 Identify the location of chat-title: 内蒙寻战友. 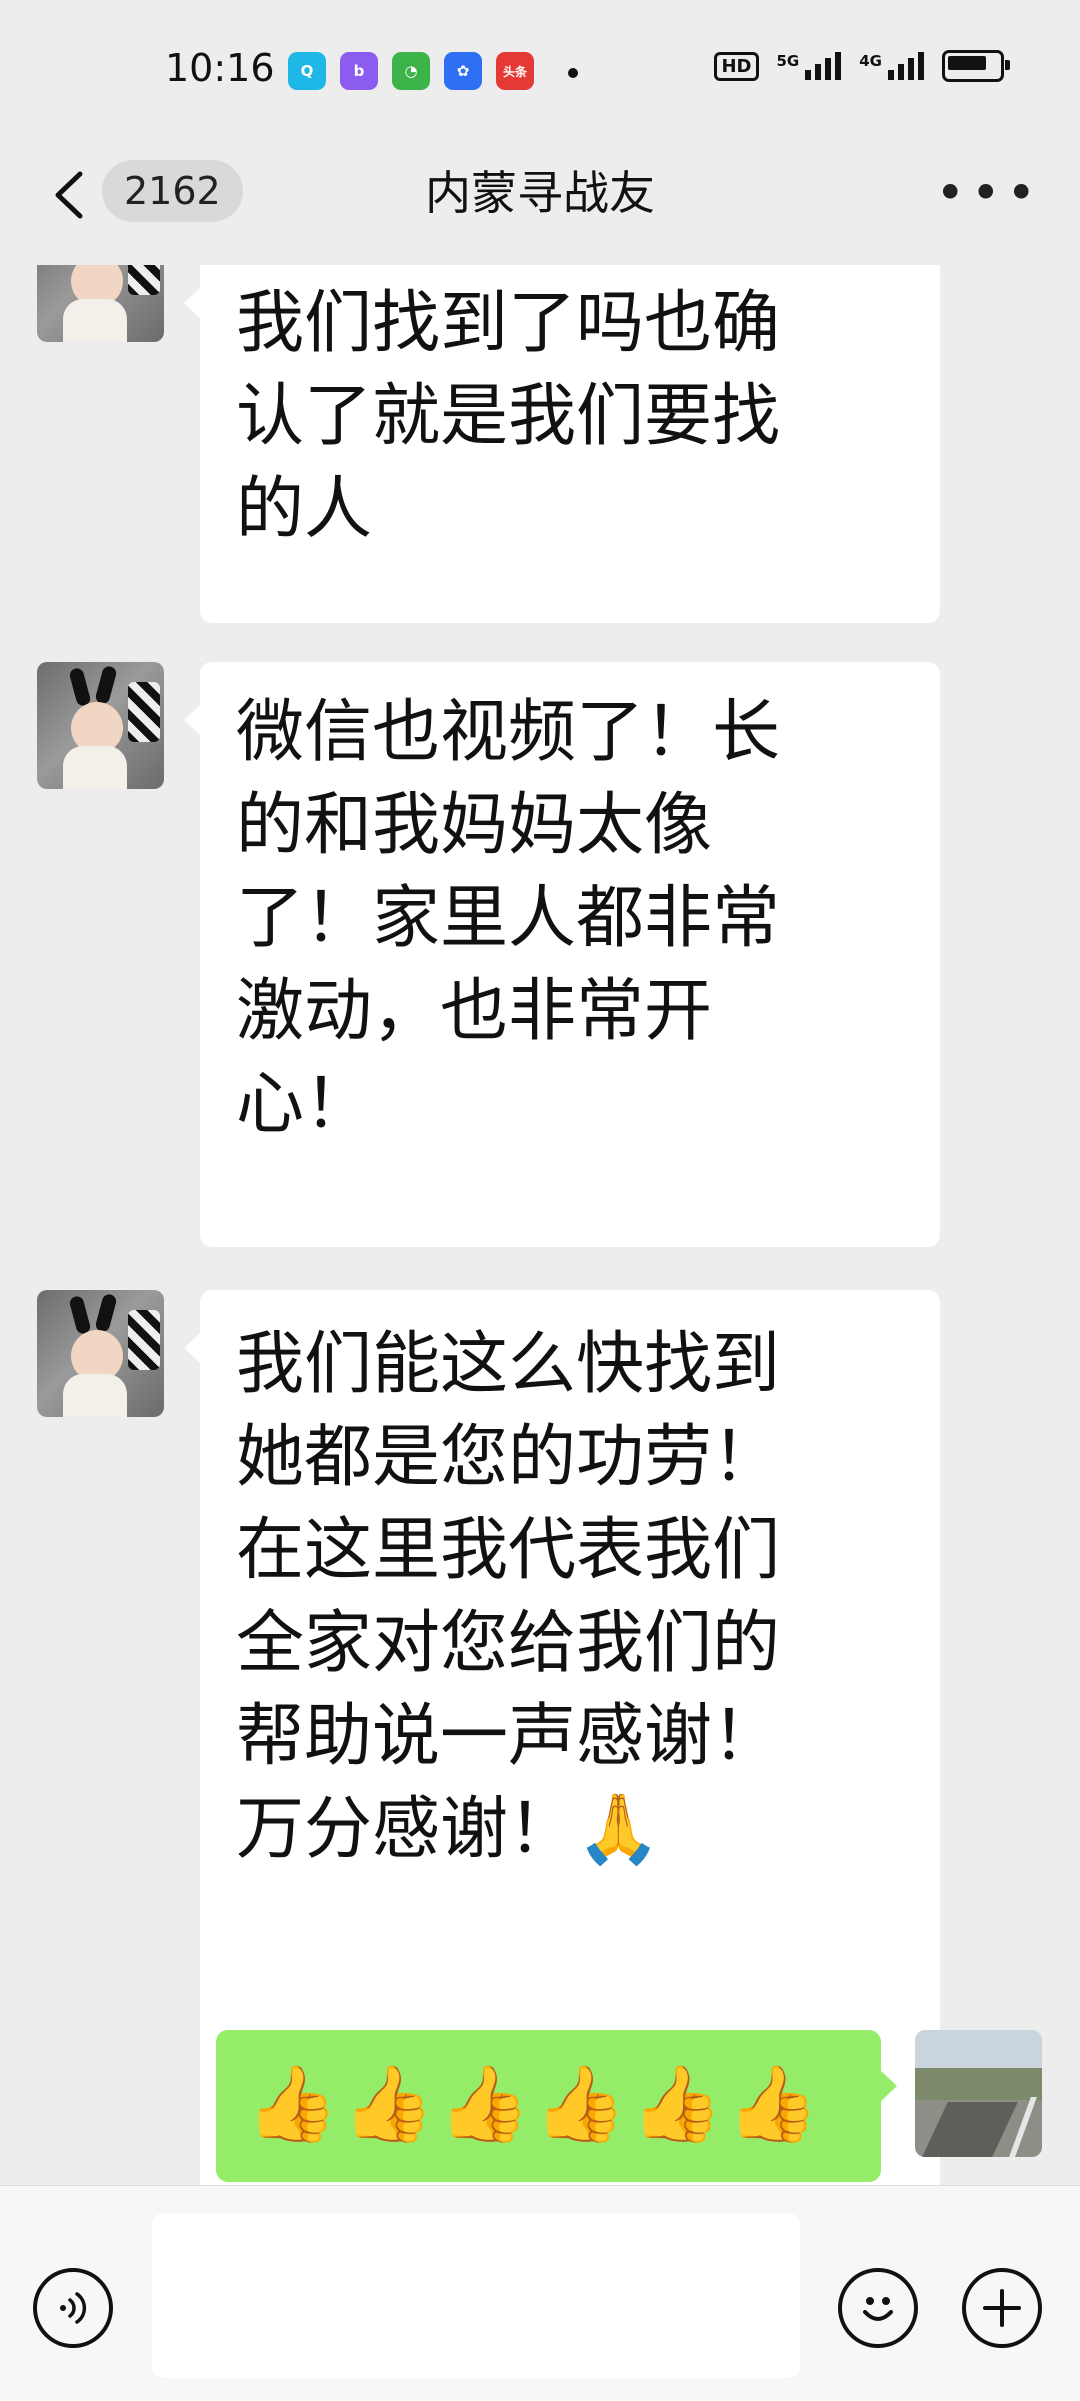
(540, 193).